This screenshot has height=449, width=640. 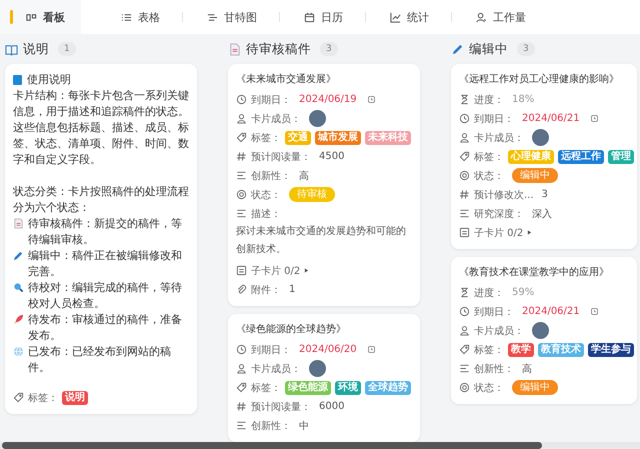 I want to click on hourglass-icon, so click(x=464, y=99).